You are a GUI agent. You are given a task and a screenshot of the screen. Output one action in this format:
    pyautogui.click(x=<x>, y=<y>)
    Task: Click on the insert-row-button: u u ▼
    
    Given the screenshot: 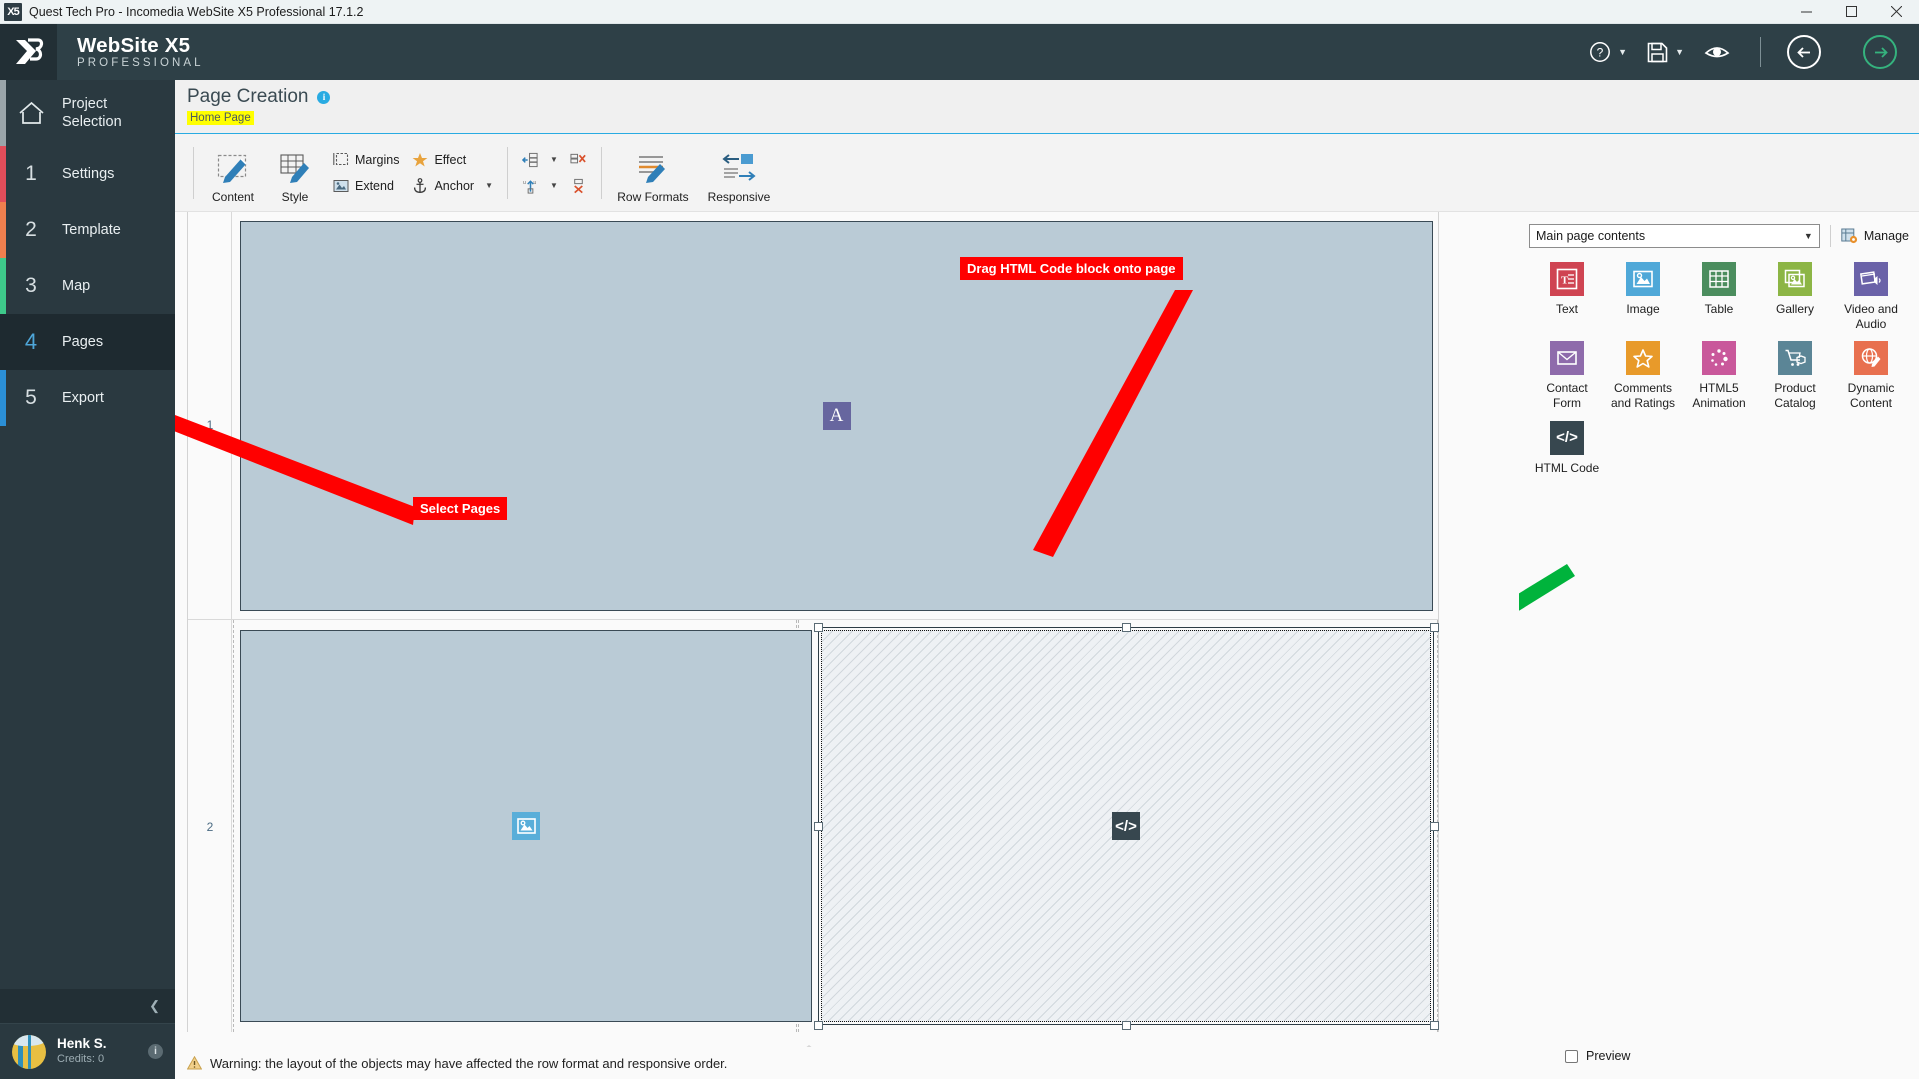 What is the action you would take?
    pyautogui.click(x=540, y=185)
    